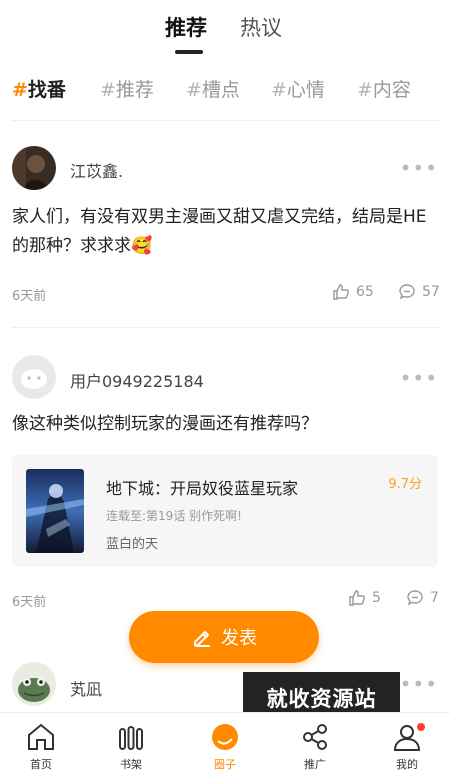 The width and height of the screenshot is (450, 777). Describe the element at coordinates (134, 90) in the screenshot. I see `topic-label: 推荐` at that location.